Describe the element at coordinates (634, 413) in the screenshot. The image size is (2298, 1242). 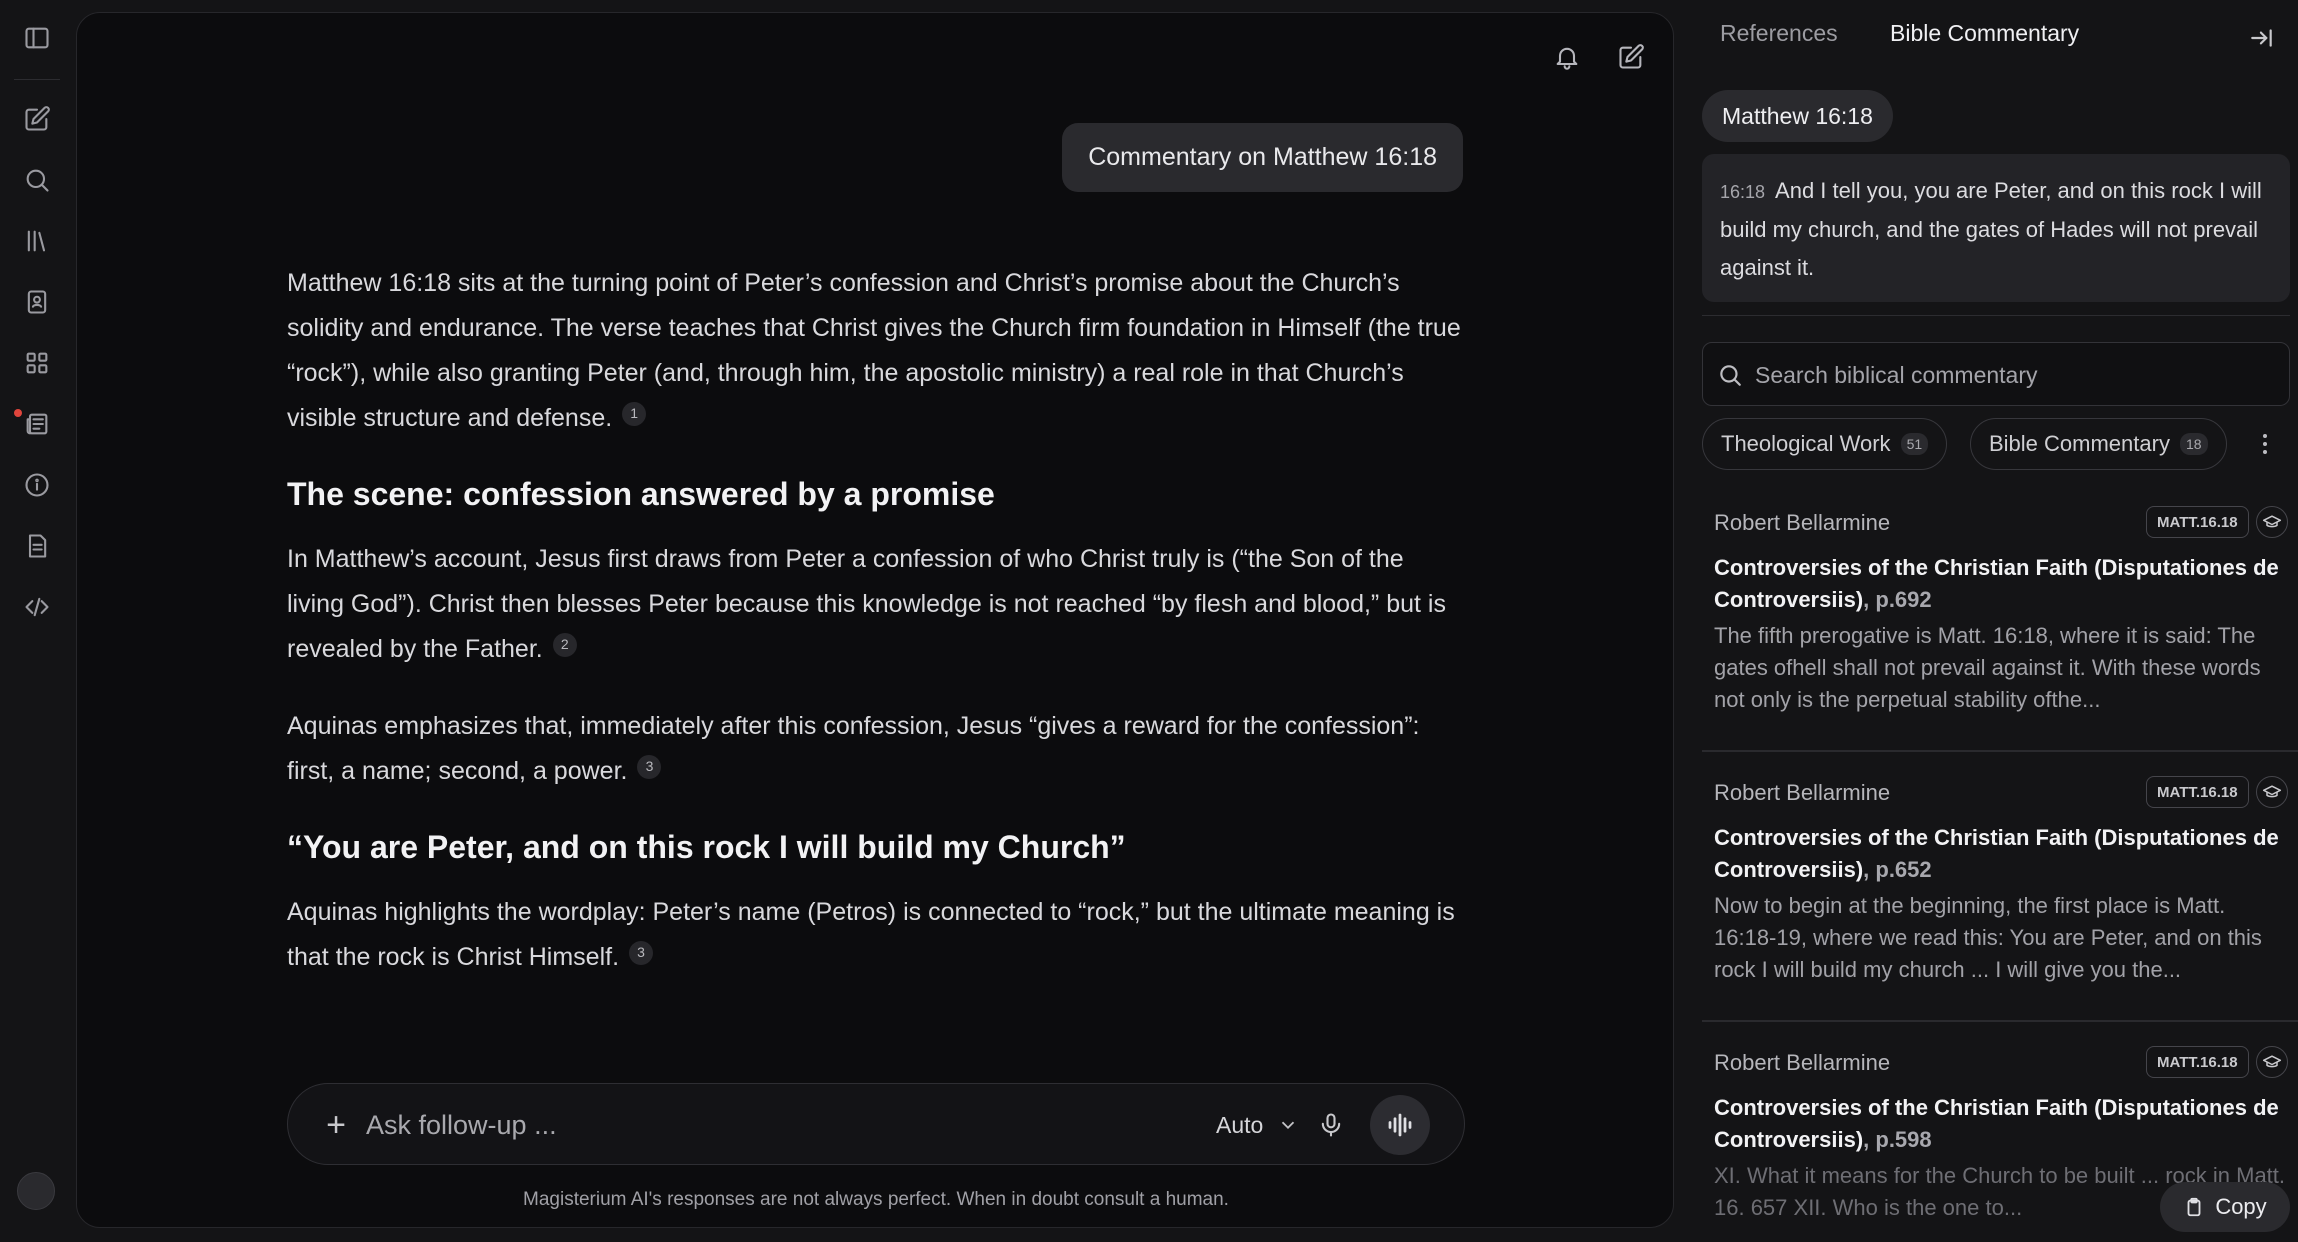
I see `citation-badge: 1` at that location.